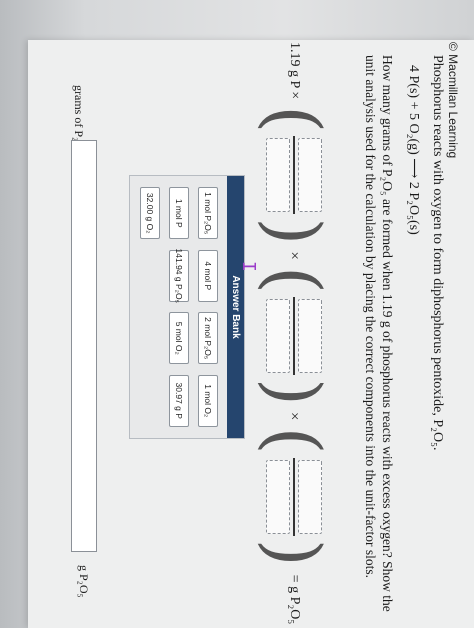 The image size is (474, 628). I want to click on answer-tile: 32.00 g O₂, so click(150, 213).